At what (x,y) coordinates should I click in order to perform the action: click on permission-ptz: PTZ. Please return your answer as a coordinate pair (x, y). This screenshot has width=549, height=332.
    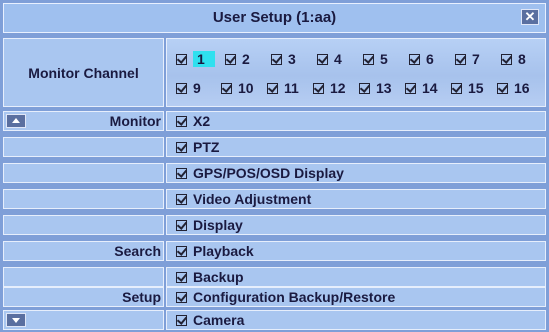
    Looking at the image, I should click on (356, 147).